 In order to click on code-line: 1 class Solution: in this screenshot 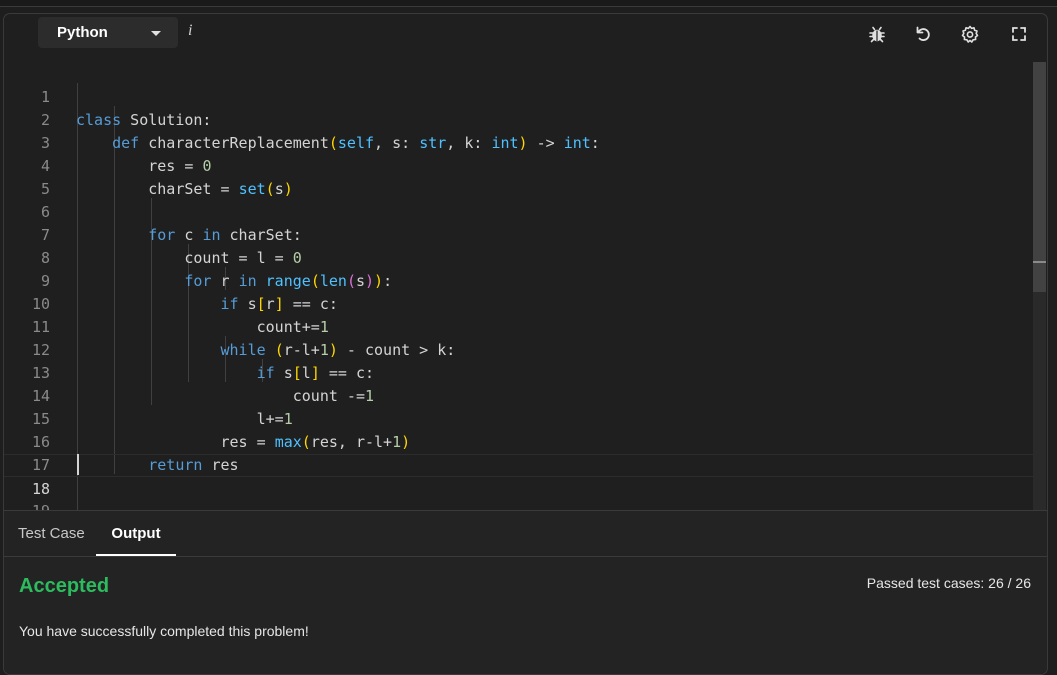, I will do `click(519, 96)`.